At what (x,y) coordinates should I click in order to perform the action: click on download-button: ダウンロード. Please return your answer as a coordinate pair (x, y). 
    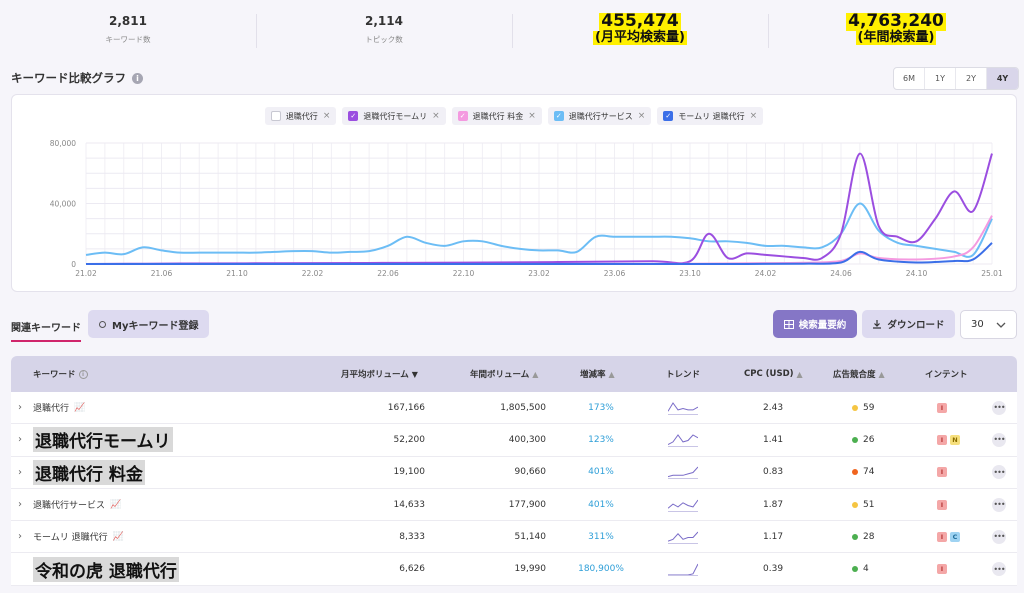
    Looking at the image, I should click on (908, 324).